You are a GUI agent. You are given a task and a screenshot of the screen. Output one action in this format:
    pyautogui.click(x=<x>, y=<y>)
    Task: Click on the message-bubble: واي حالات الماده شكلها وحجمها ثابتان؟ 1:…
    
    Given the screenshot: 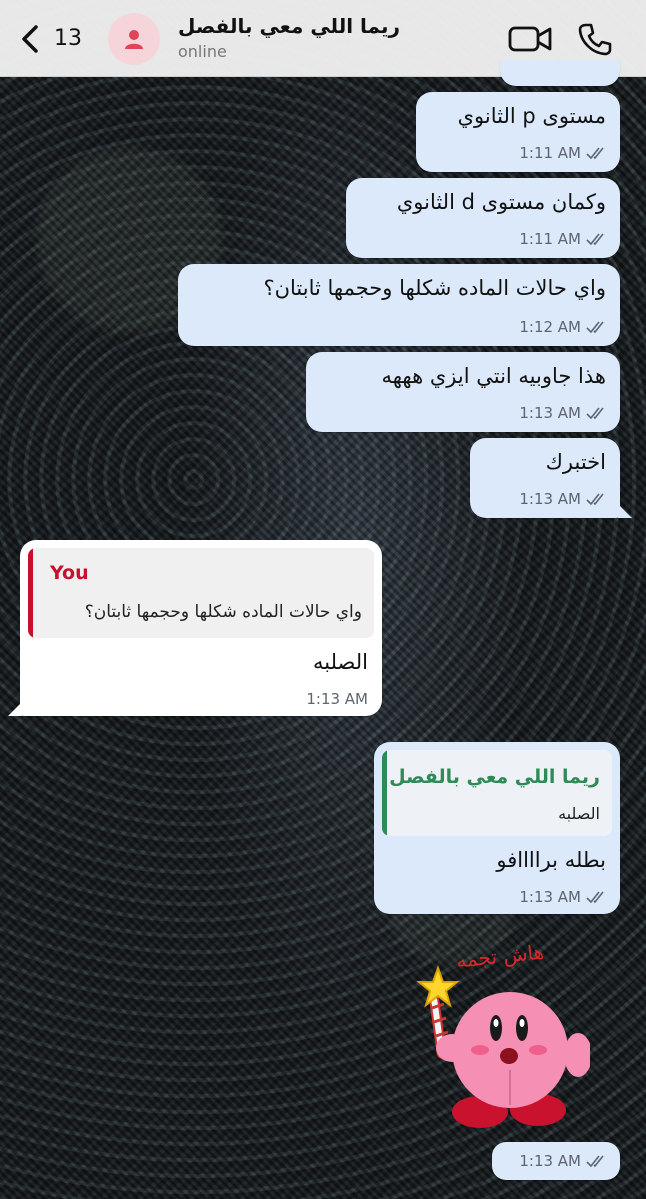 What is the action you would take?
    pyautogui.click(x=399, y=305)
    